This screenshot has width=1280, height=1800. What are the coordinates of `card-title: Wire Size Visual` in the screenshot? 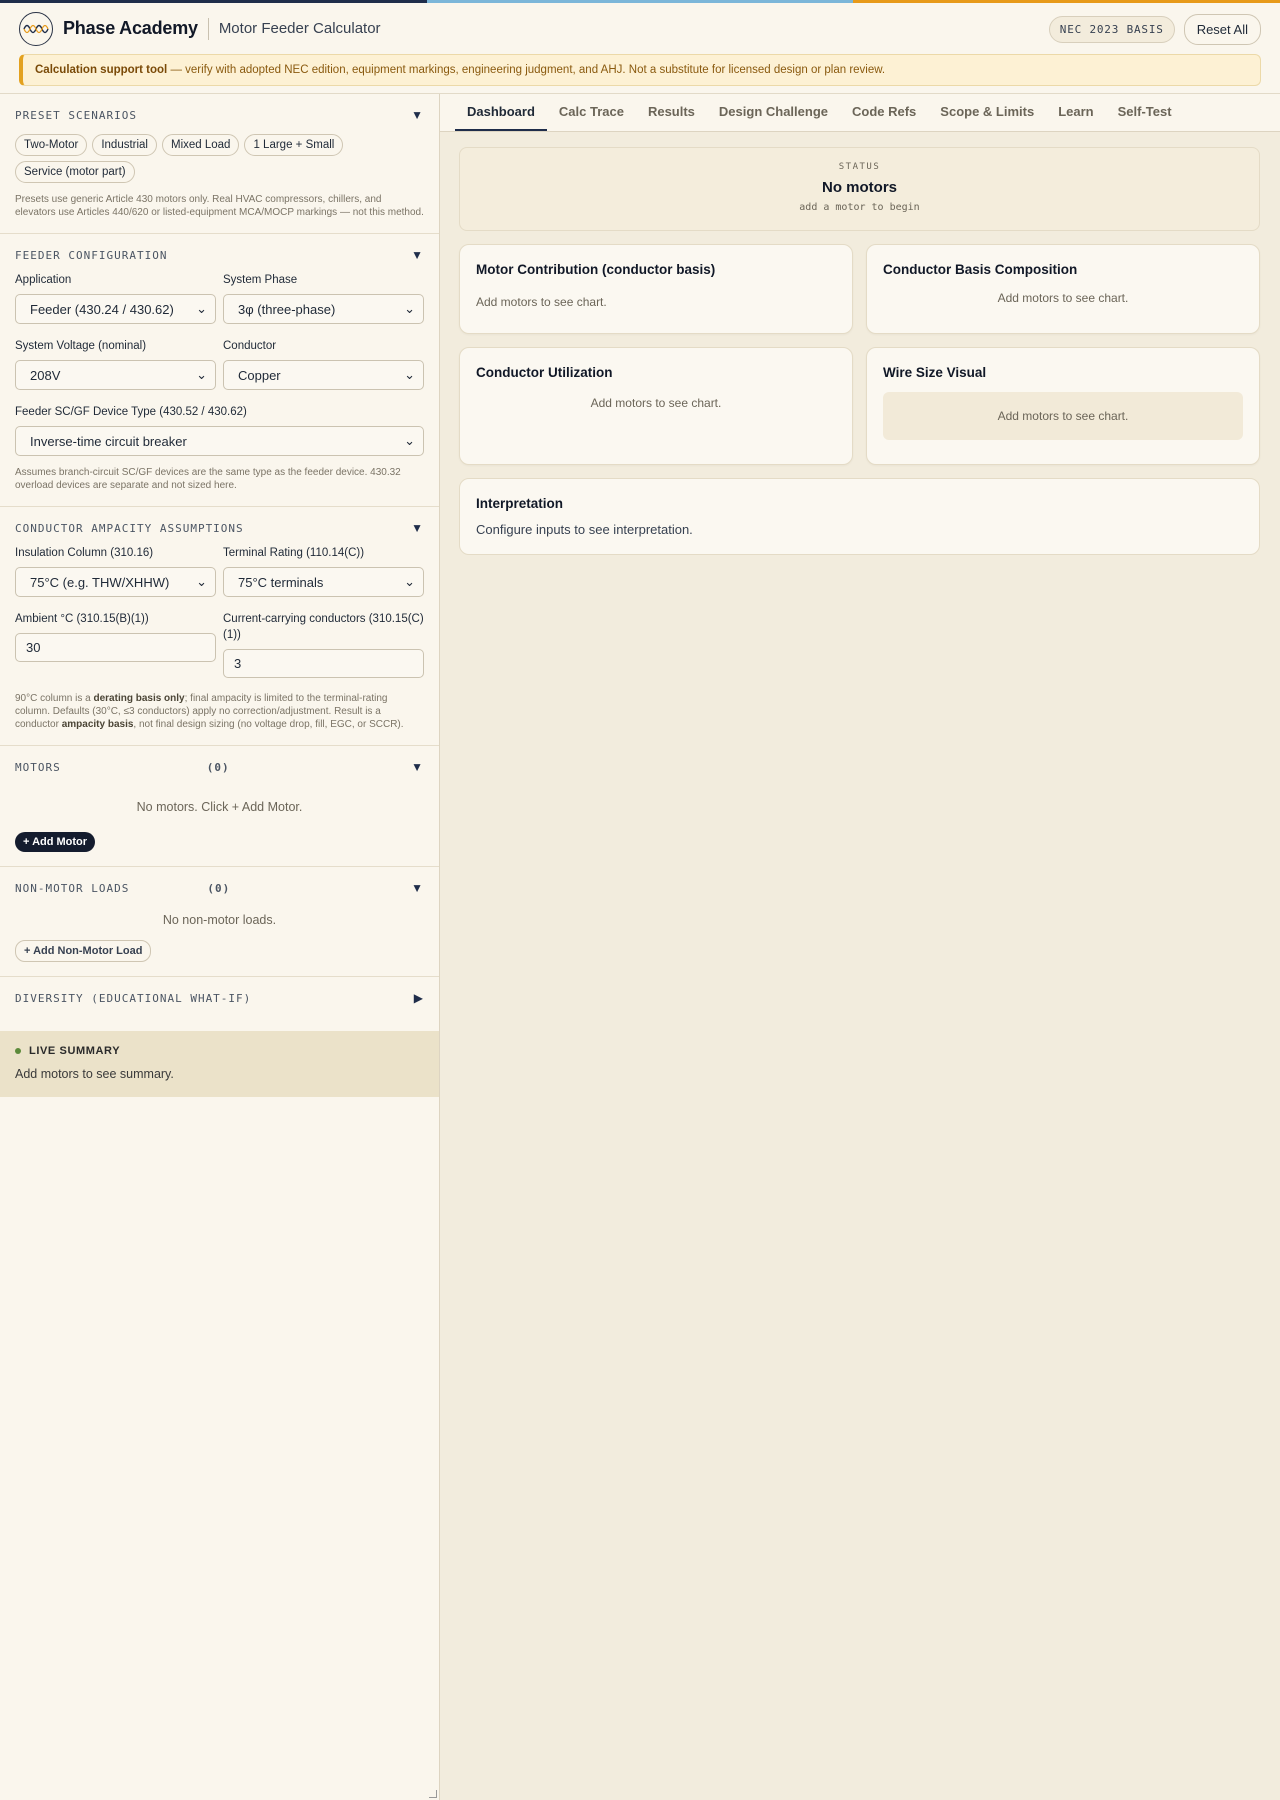 It's located at (935, 372).